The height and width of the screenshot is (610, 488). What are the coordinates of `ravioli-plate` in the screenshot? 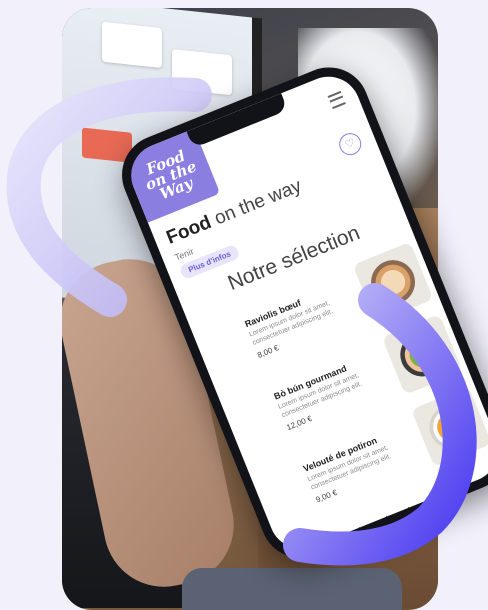 It's located at (393, 282).